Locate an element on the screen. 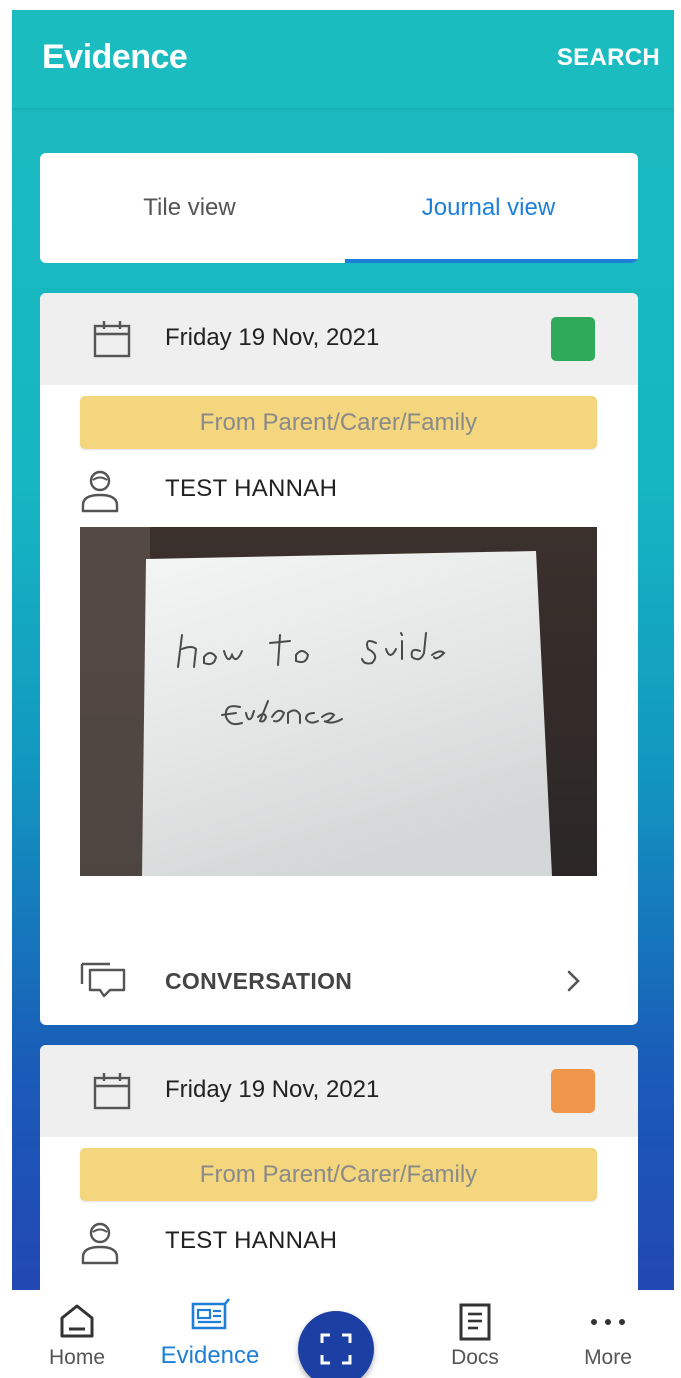 This screenshot has height=1378, width=681. conversation-link: CONVERSATION is located at coordinates (258, 981).